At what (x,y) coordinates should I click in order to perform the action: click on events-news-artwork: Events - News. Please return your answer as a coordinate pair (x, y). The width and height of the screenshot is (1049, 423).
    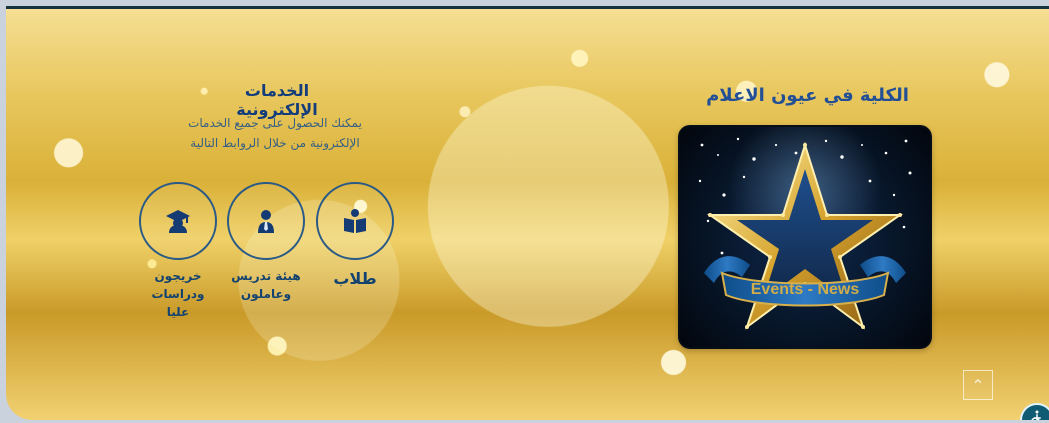
    Looking at the image, I should click on (805, 233).